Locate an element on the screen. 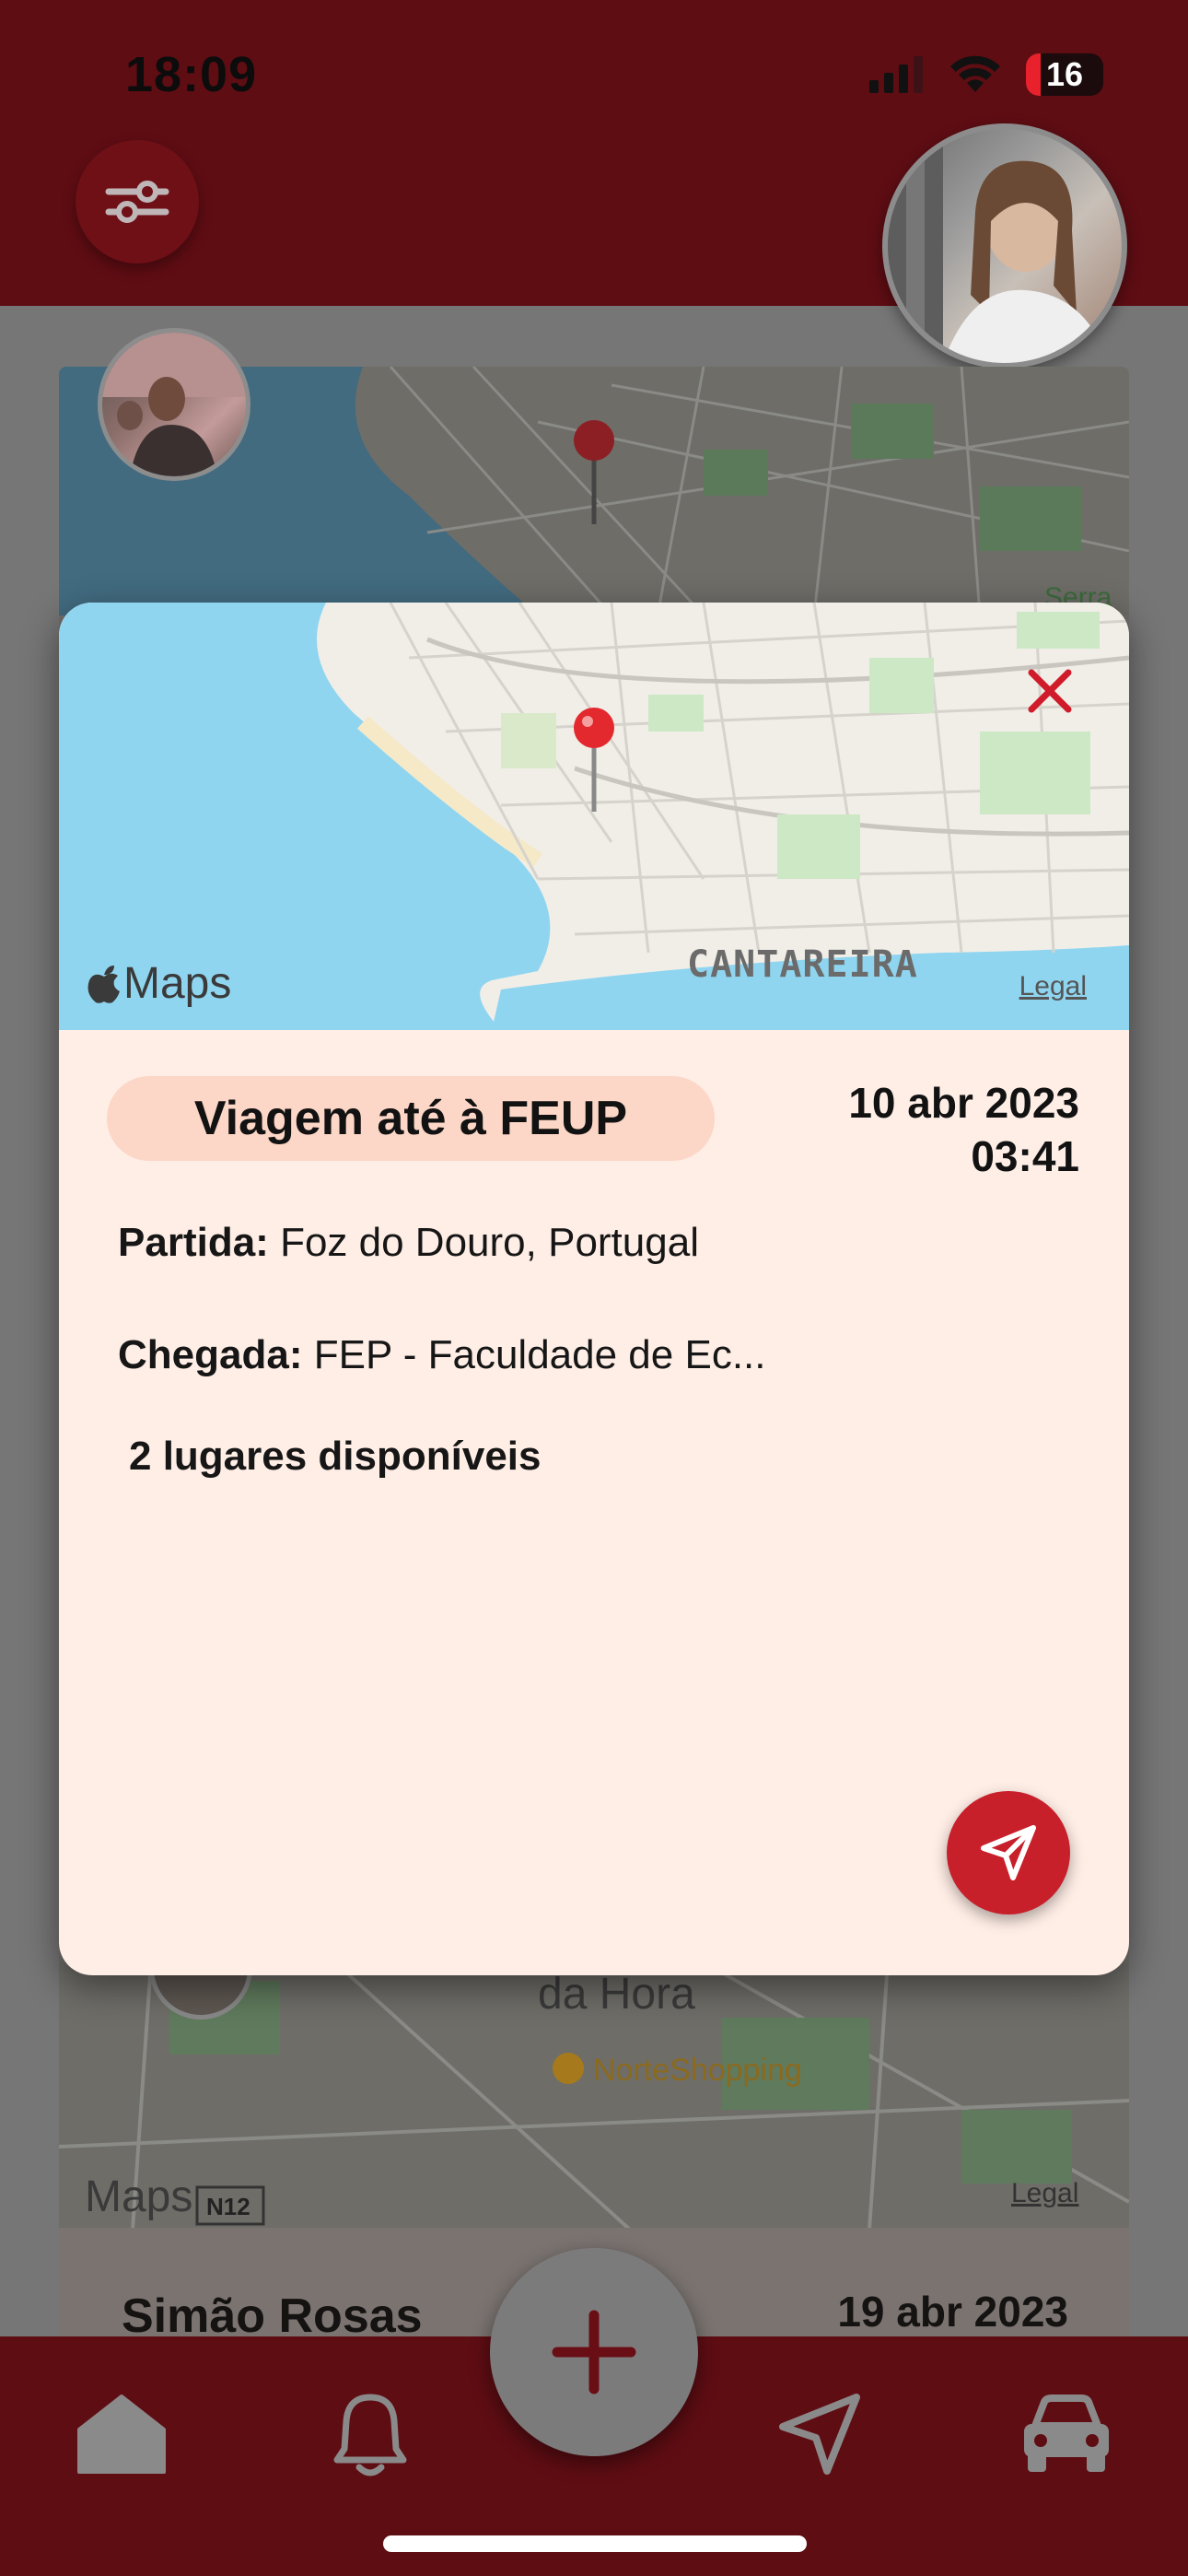 This screenshot has height=2576, width=1188. departure-row: Partida: Foz do Douro, Portugal is located at coordinates (408, 1243).